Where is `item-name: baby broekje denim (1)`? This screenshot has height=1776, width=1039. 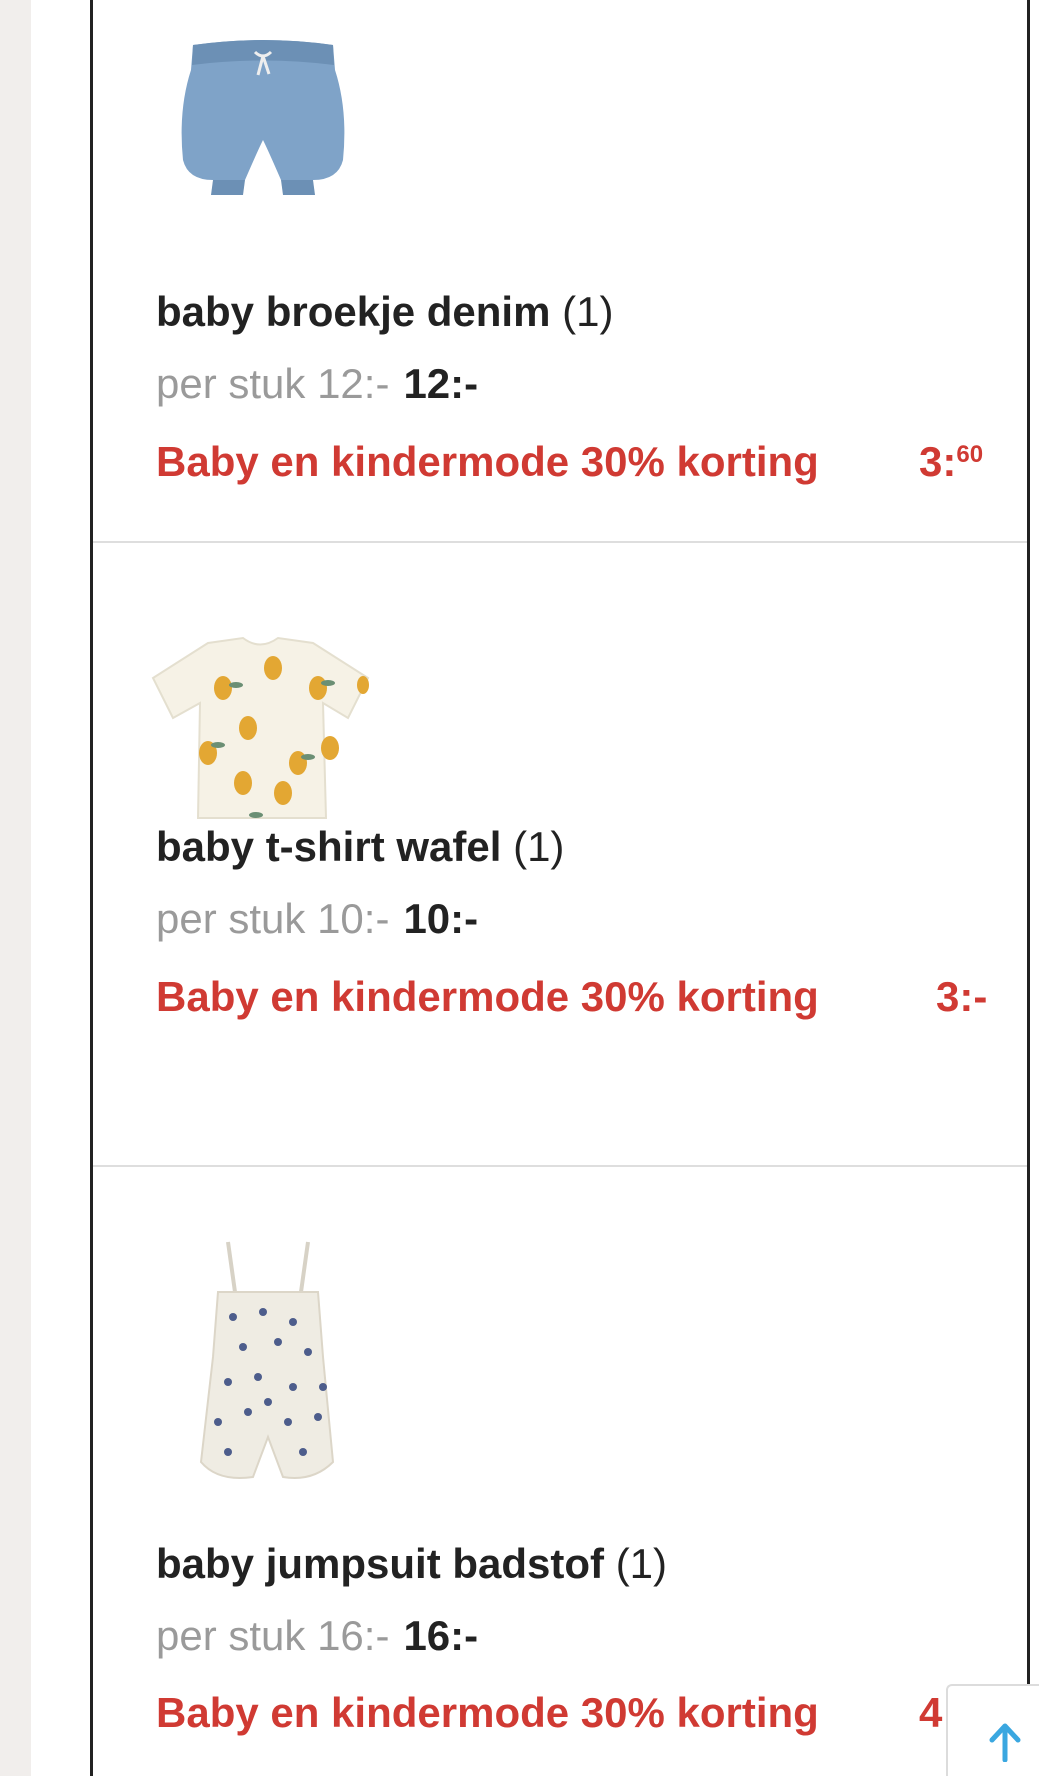
item-name: baby broekje denim (1) is located at coordinates (385, 311).